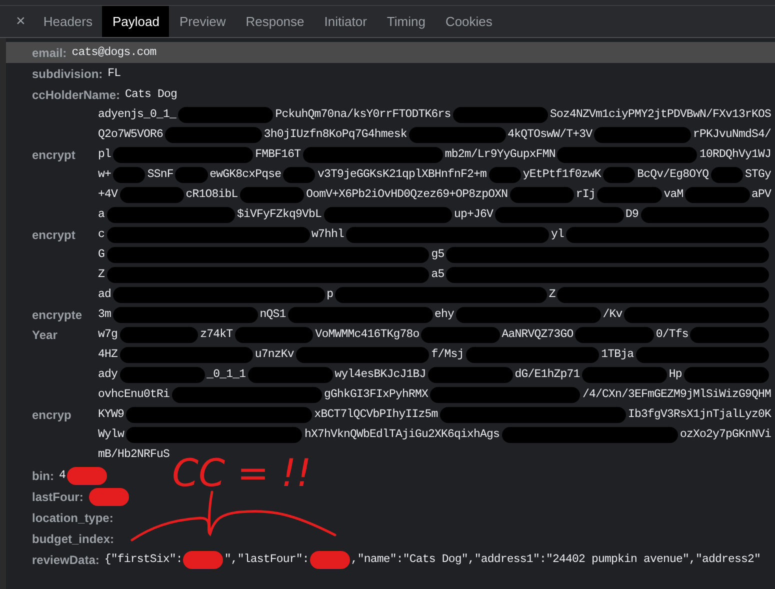 The image size is (775, 589). What do you see at coordinates (328, 235) in the screenshot?
I see `value-text: w7hhl` at bounding box center [328, 235].